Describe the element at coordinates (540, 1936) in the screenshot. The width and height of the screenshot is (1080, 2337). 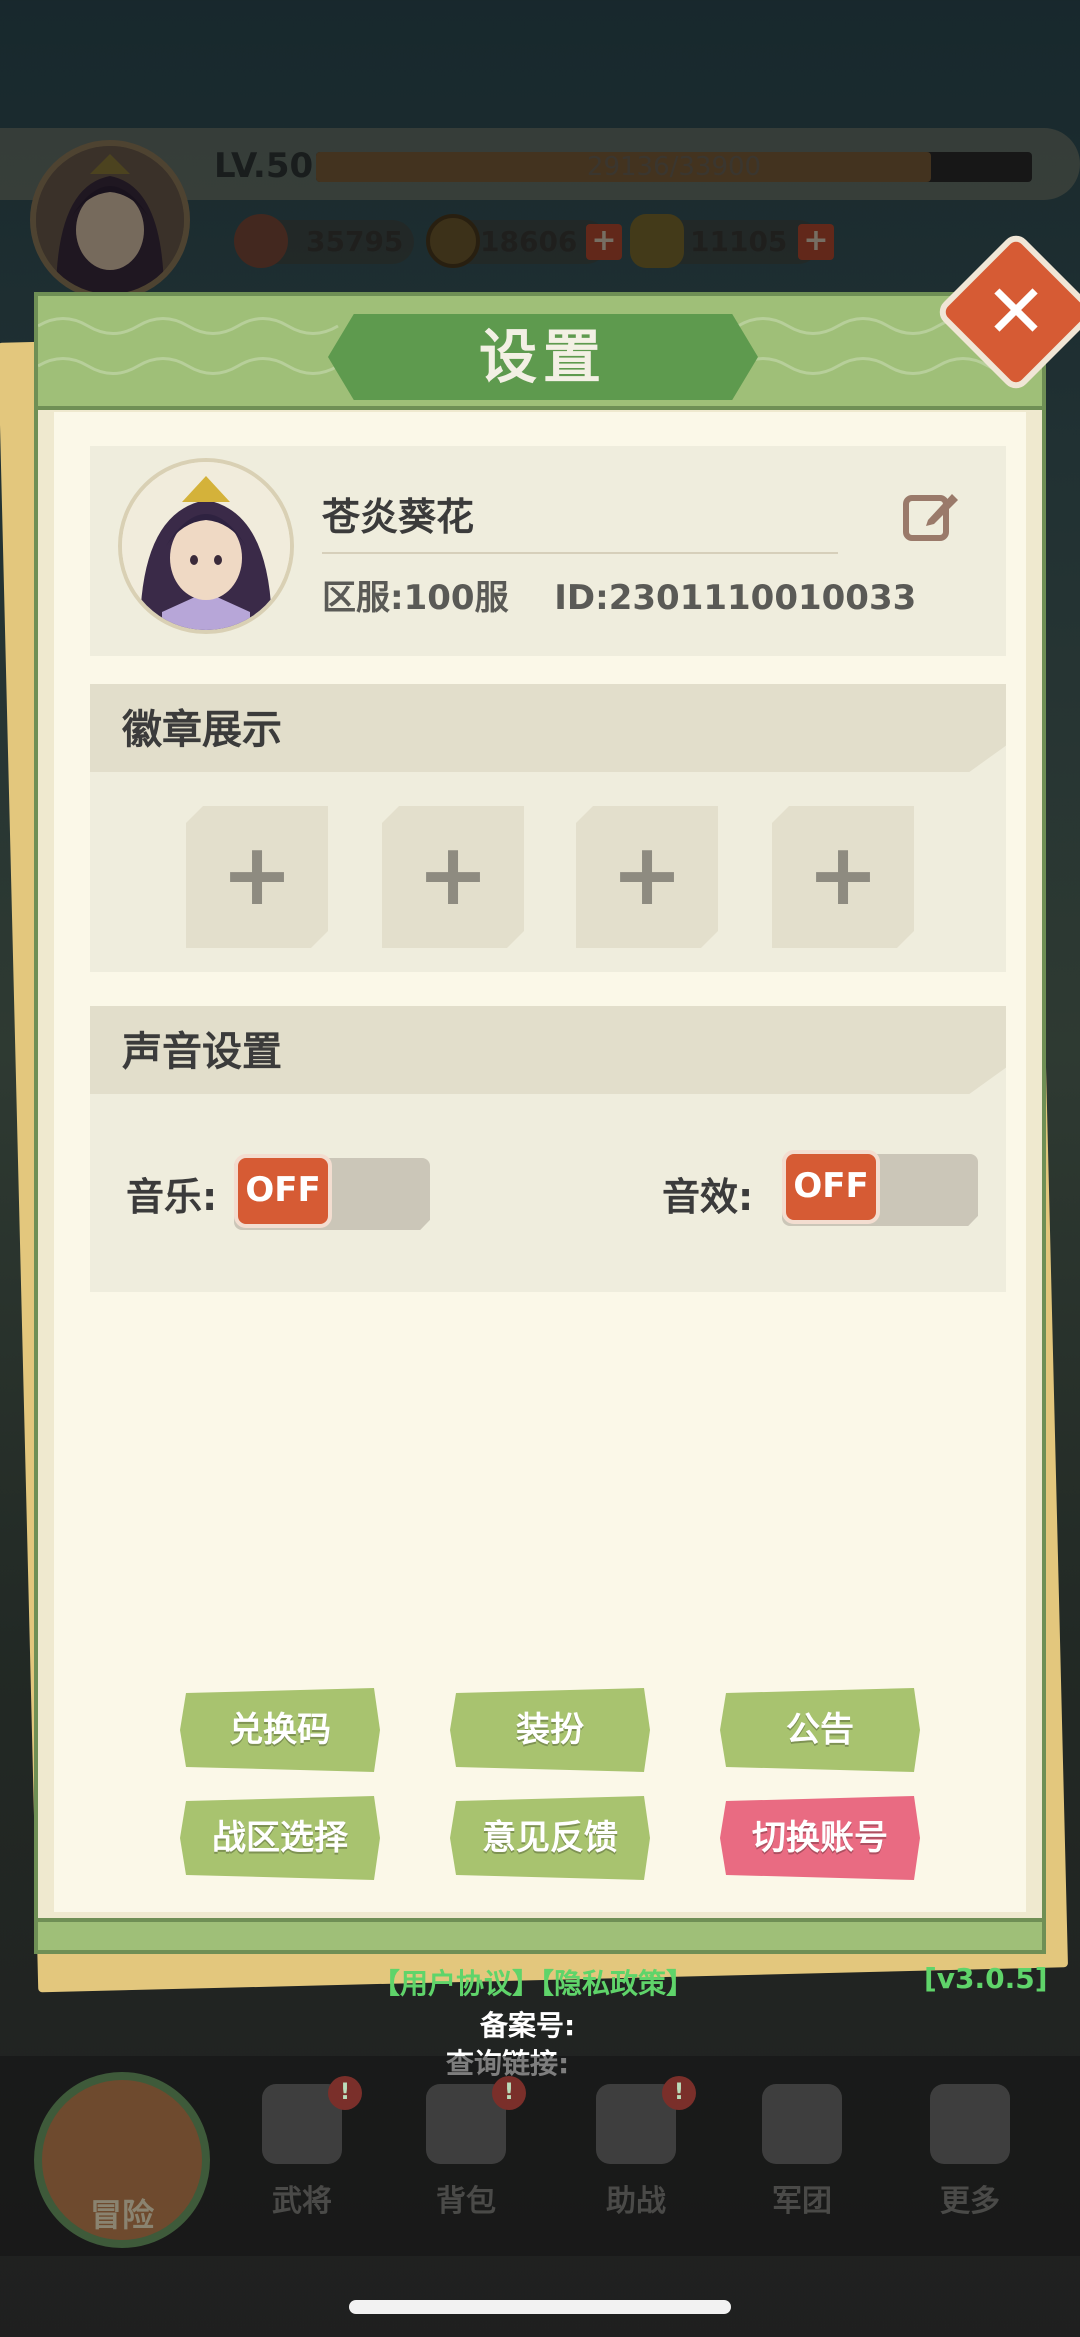
I see `dialog-footer-bar` at that location.